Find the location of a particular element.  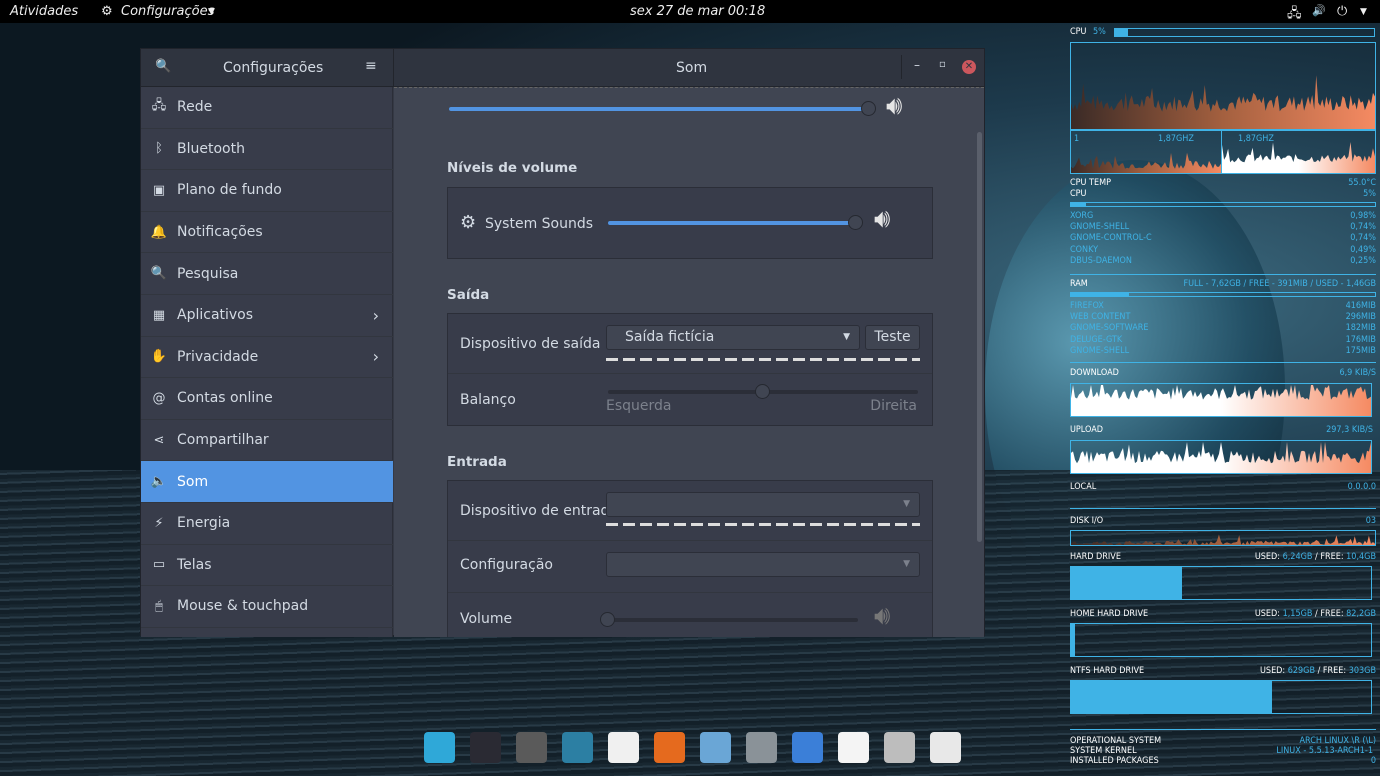

speaker-high-icon: 🔊︎ is located at coordinates (894, 106).